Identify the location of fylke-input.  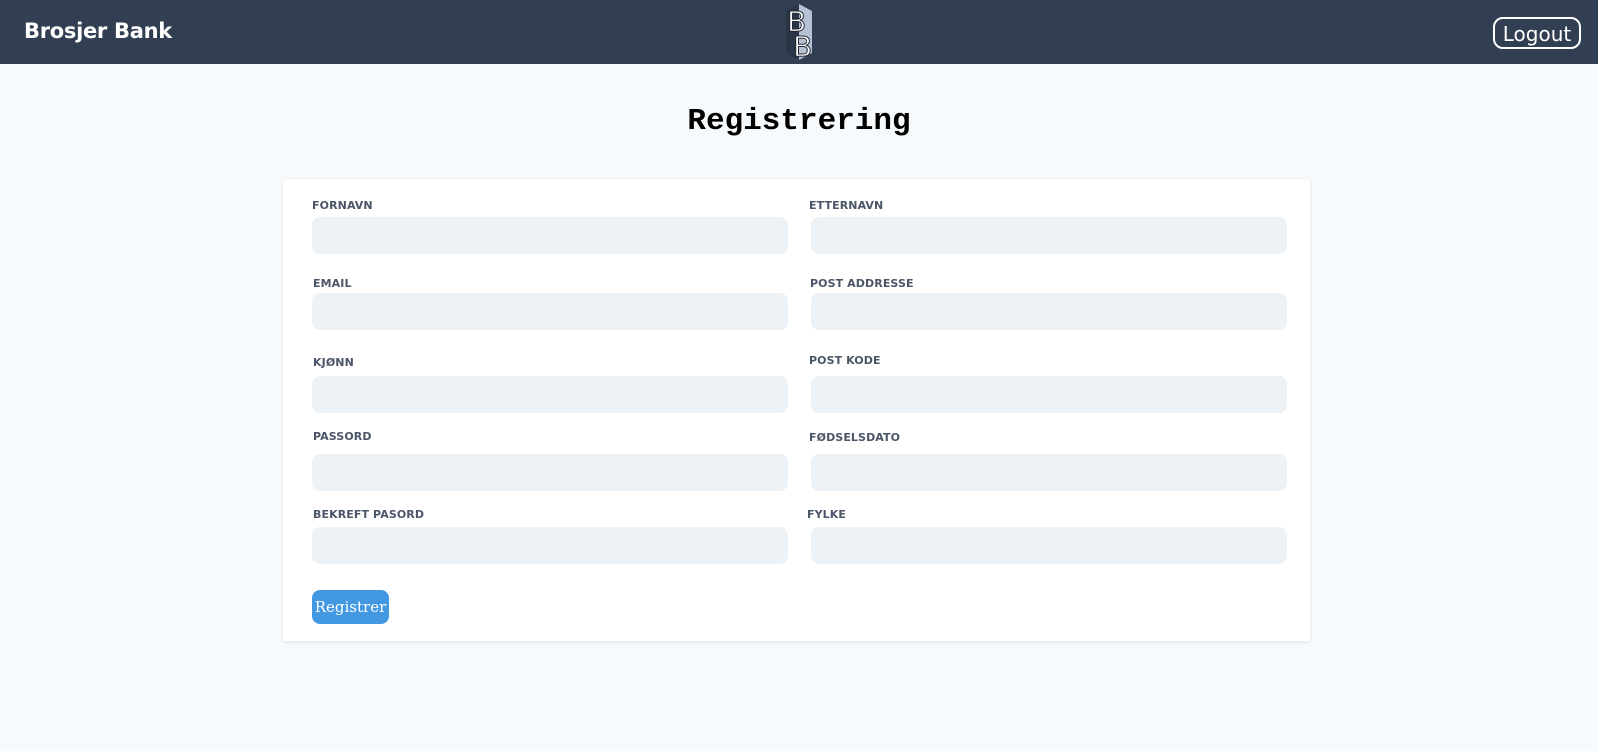
(1049, 545).